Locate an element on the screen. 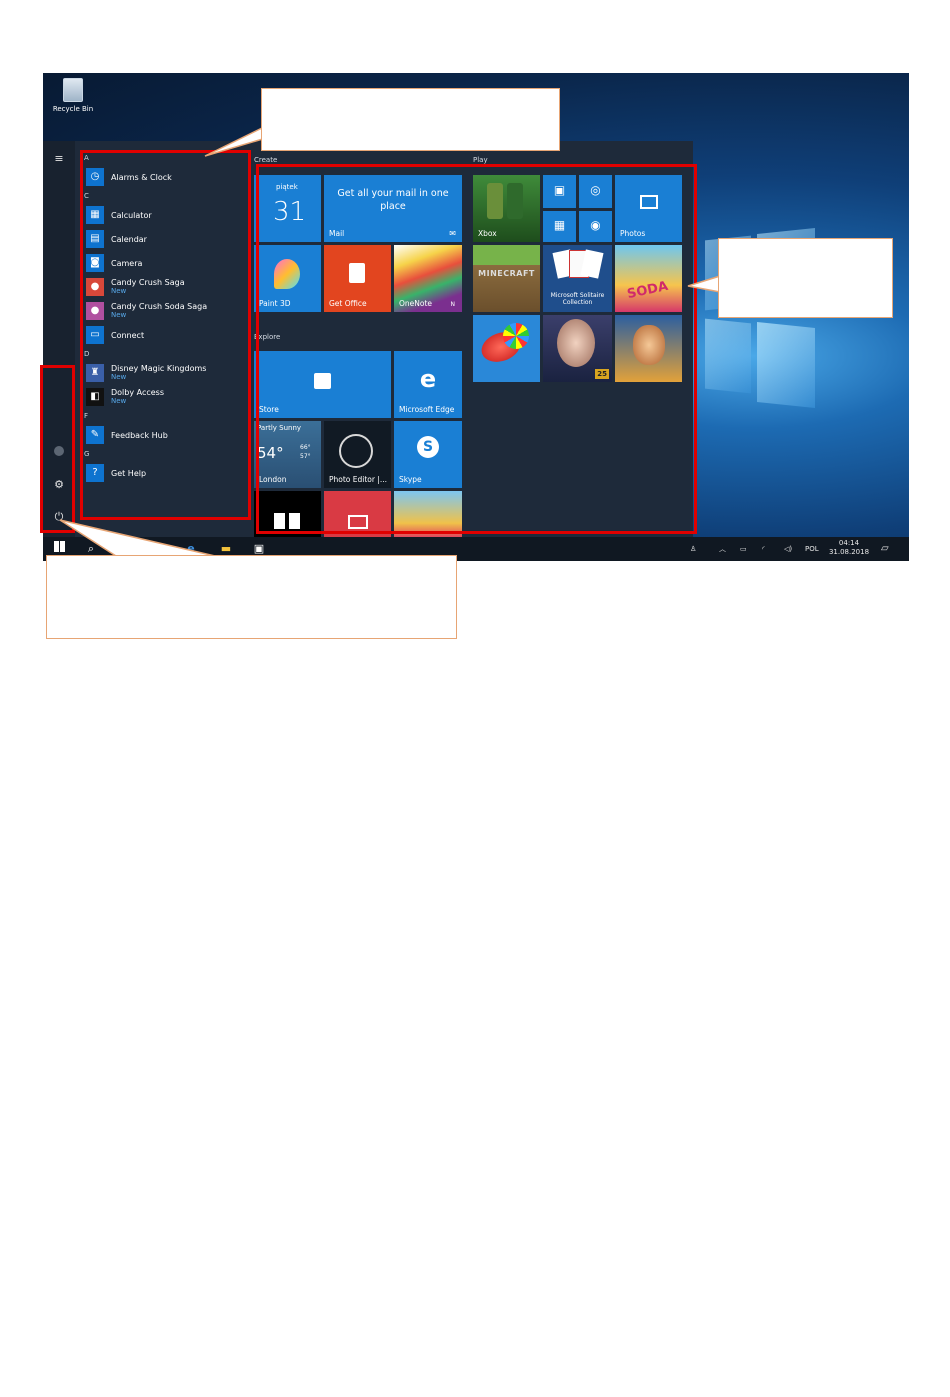 The image size is (950, 1397). callout-app-list is located at coordinates (410, 119).